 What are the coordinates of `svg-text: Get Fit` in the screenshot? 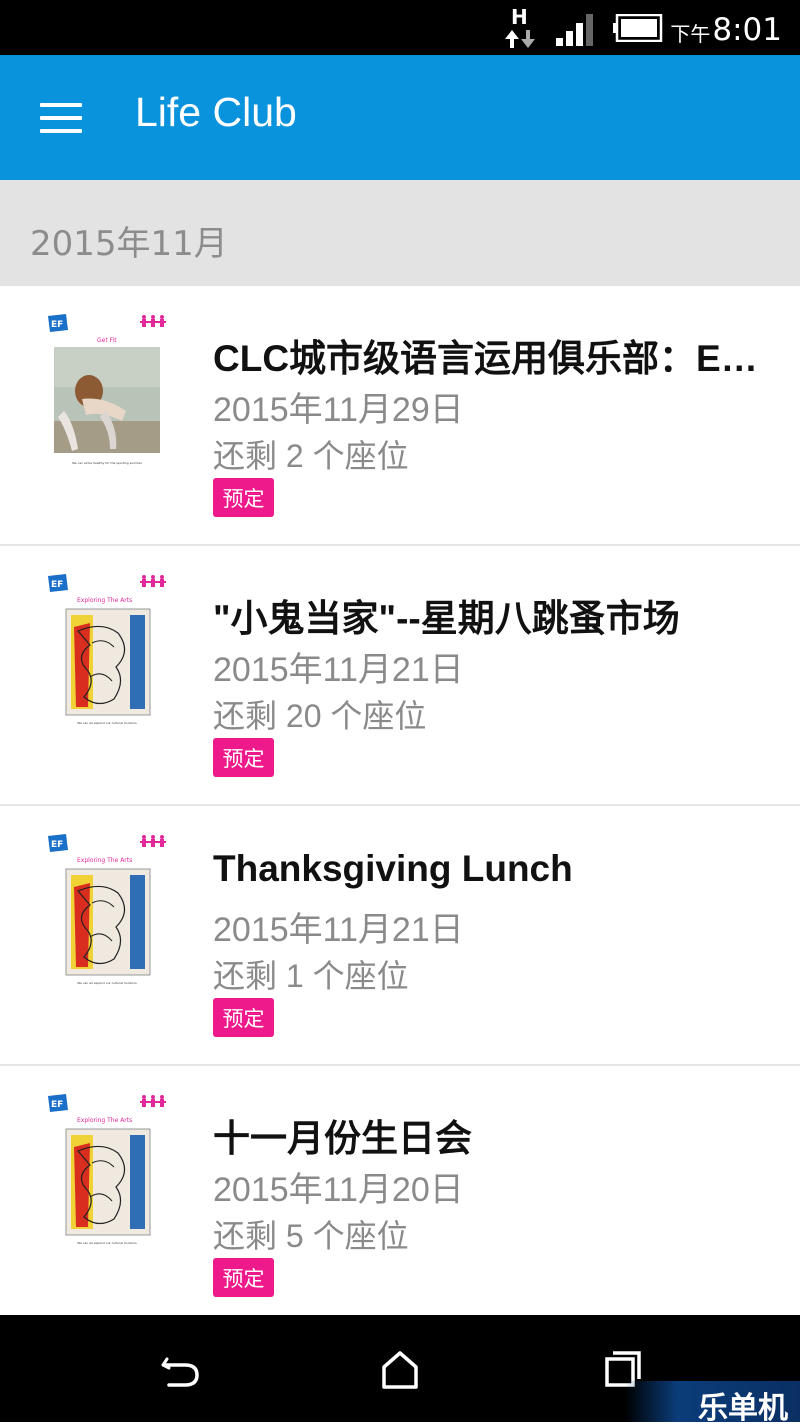 It's located at (107, 340).